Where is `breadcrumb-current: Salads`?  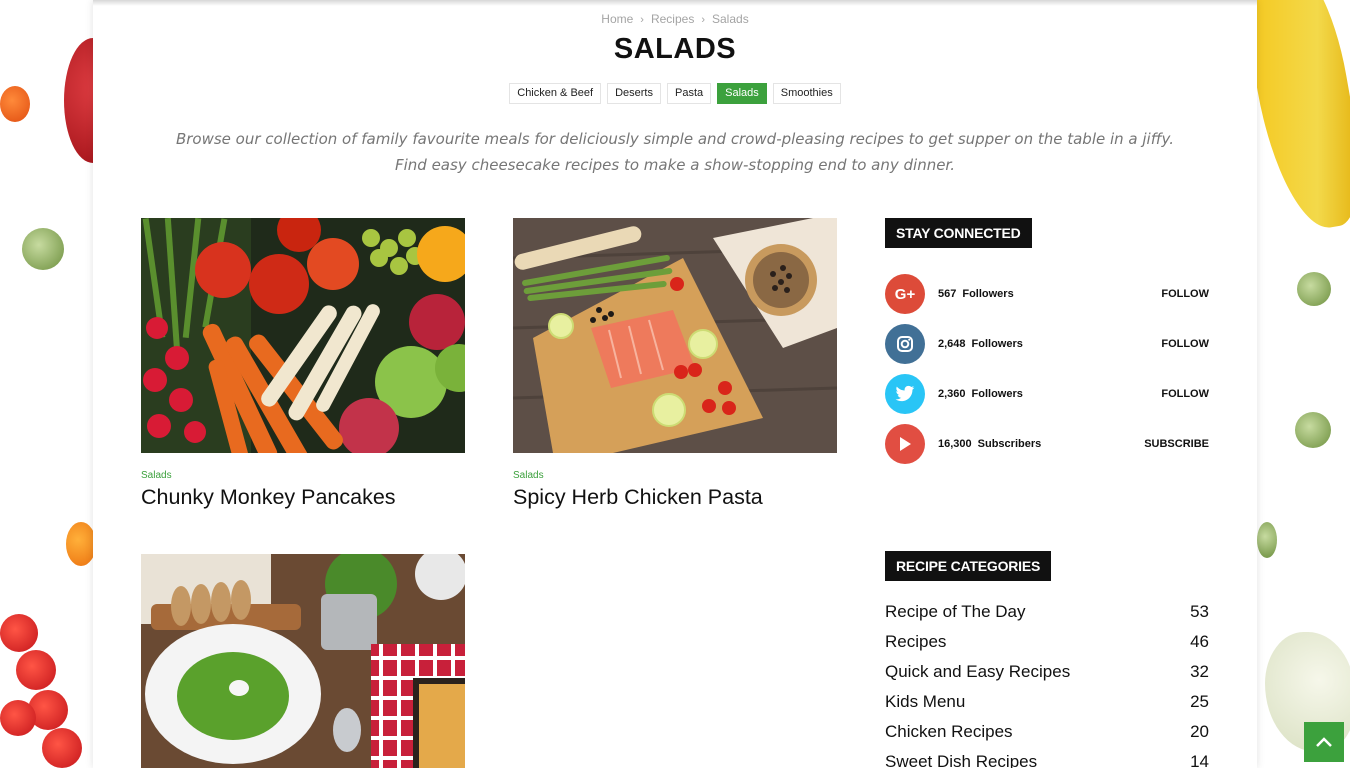 breadcrumb-current: Salads is located at coordinates (730, 19).